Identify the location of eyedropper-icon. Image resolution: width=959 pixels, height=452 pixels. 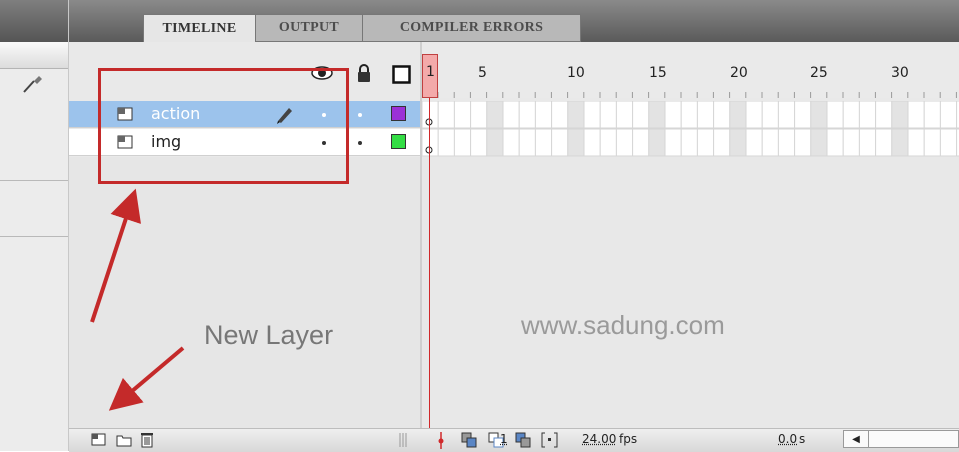
(34, 83).